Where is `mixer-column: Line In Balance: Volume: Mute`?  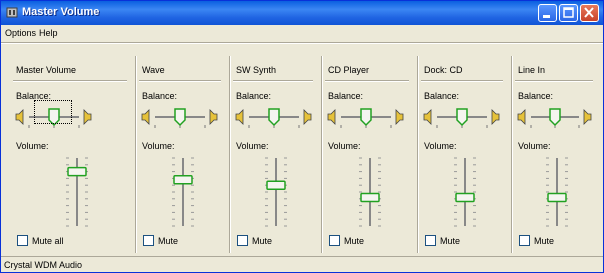
mixer-column: Line In Balance: Volume: Mute is located at coordinates (557, 154).